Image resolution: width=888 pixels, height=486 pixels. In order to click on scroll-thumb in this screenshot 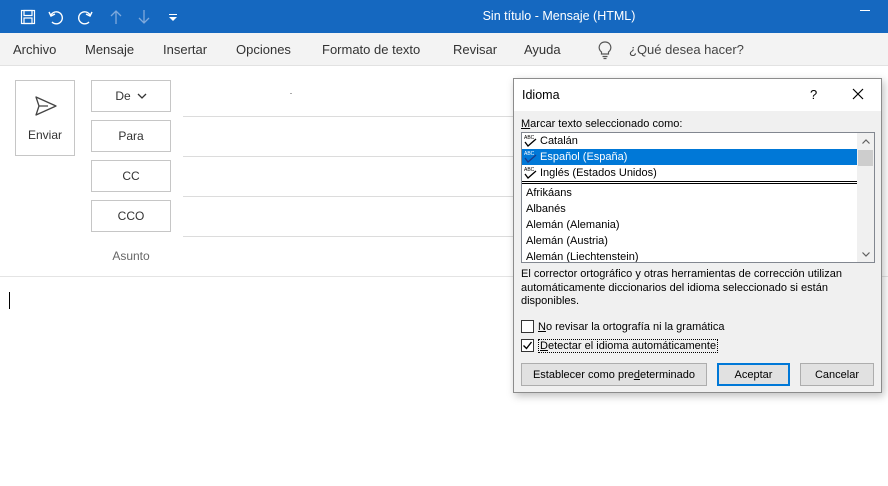, I will do `click(865, 158)`.